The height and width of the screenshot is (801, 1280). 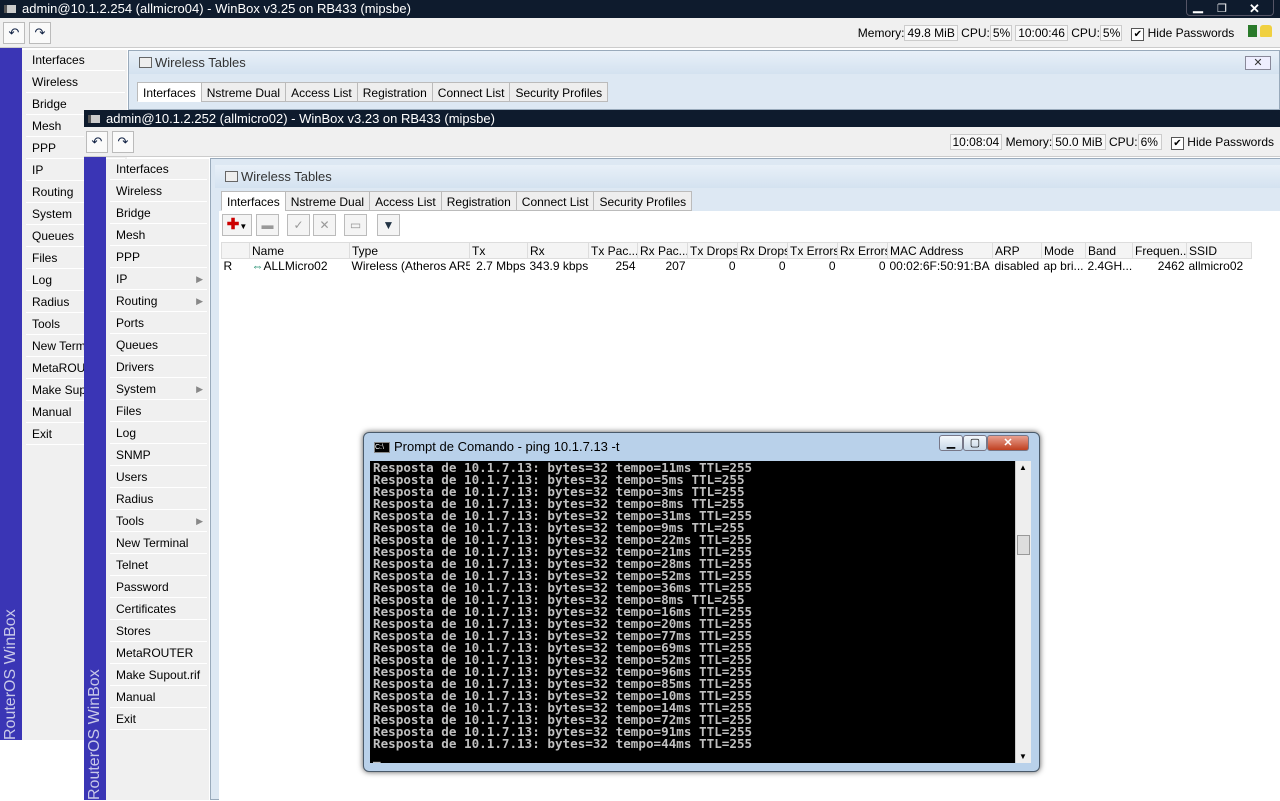 What do you see at coordinates (558, 250) in the screenshot?
I see `column-header: Rx` at bounding box center [558, 250].